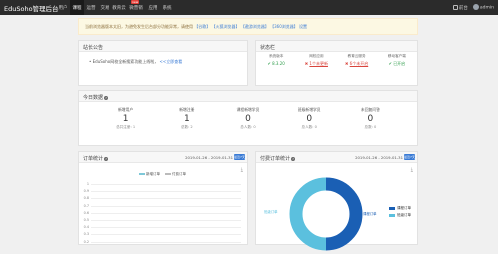 This screenshot has width=498, height=254. Describe the element at coordinates (309, 109) in the screenshot. I see `stat-label: 班级新增学员` at that location.